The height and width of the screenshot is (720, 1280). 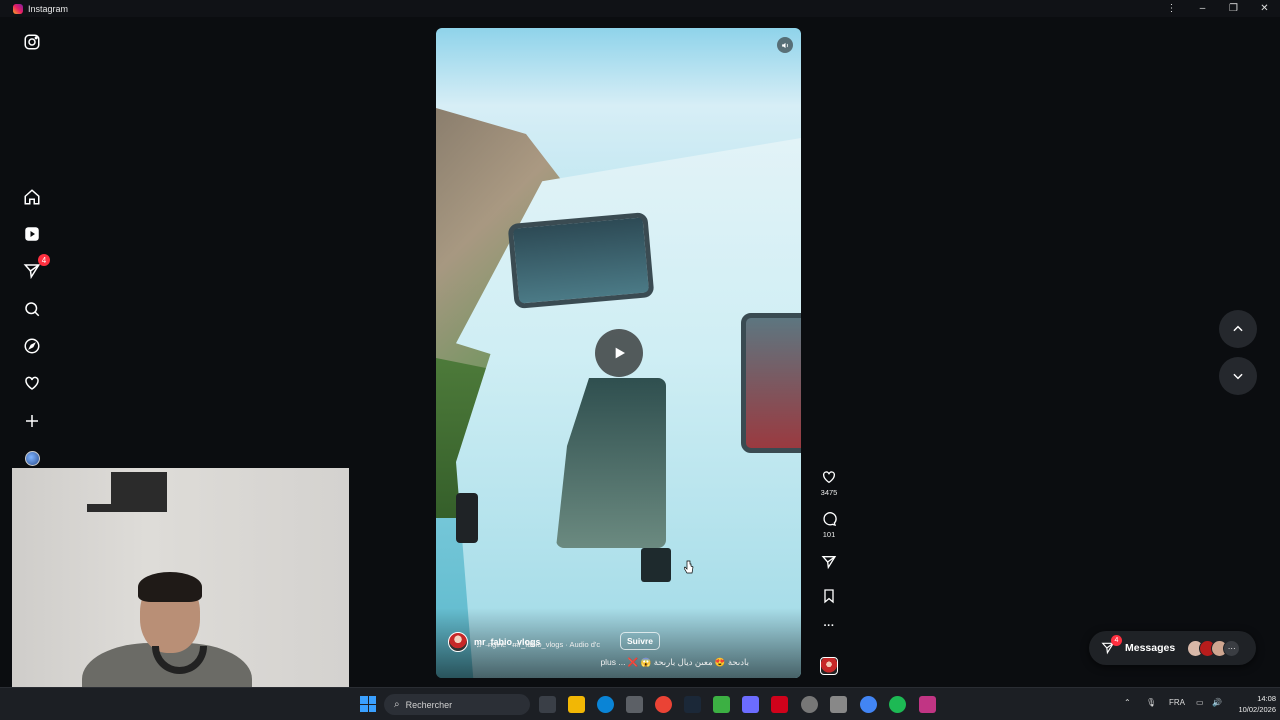 What do you see at coordinates (32, 309) in the screenshot?
I see `search-icon` at bounding box center [32, 309].